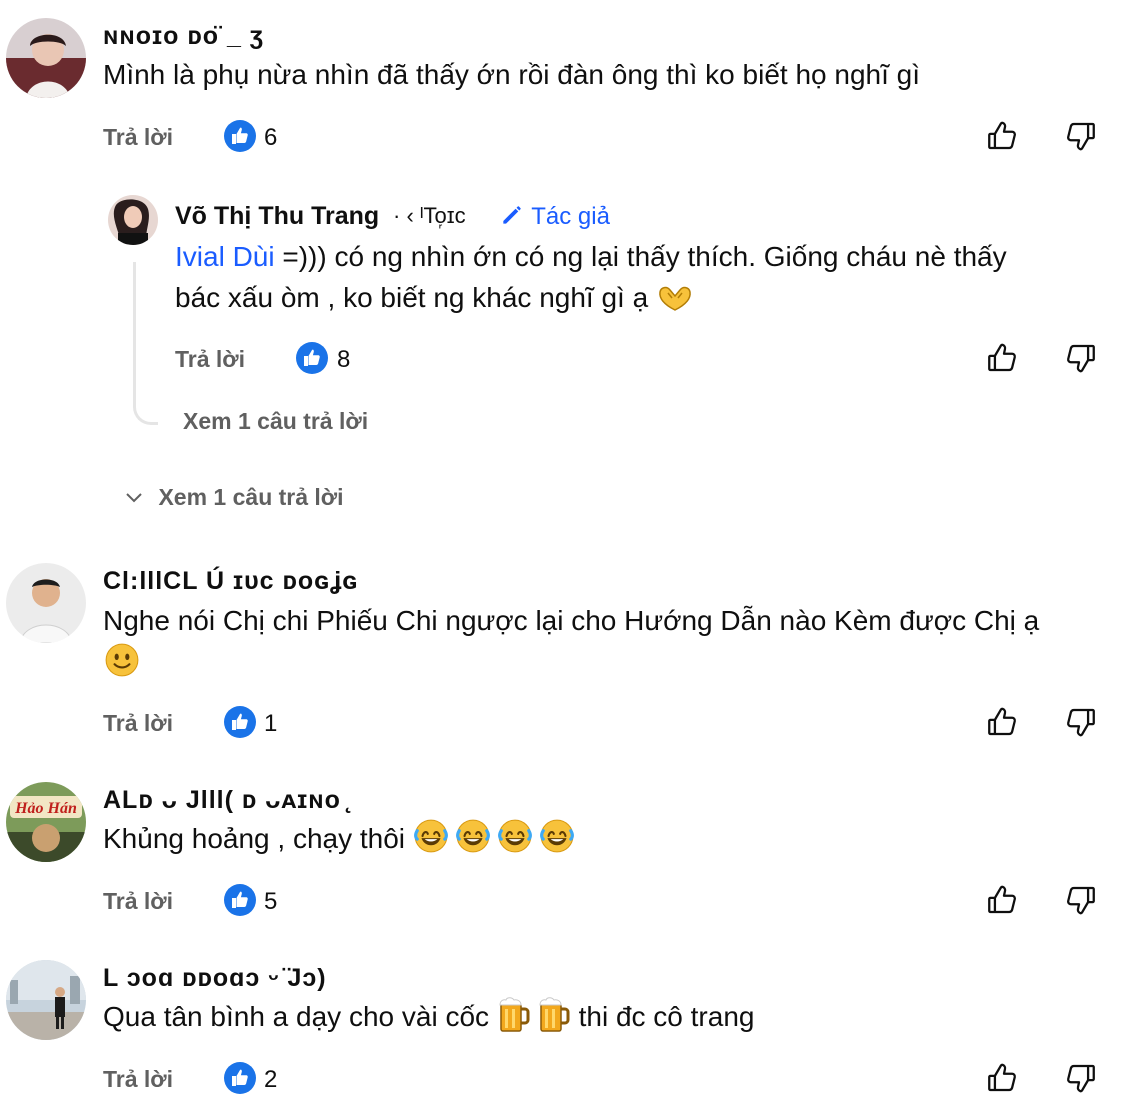  Describe the element at coordinates (412, 297) in the screenshot. I see `reply-text-line2: bác xấu òm , ko biết ng khác nghĩ gì ạ` at that location.